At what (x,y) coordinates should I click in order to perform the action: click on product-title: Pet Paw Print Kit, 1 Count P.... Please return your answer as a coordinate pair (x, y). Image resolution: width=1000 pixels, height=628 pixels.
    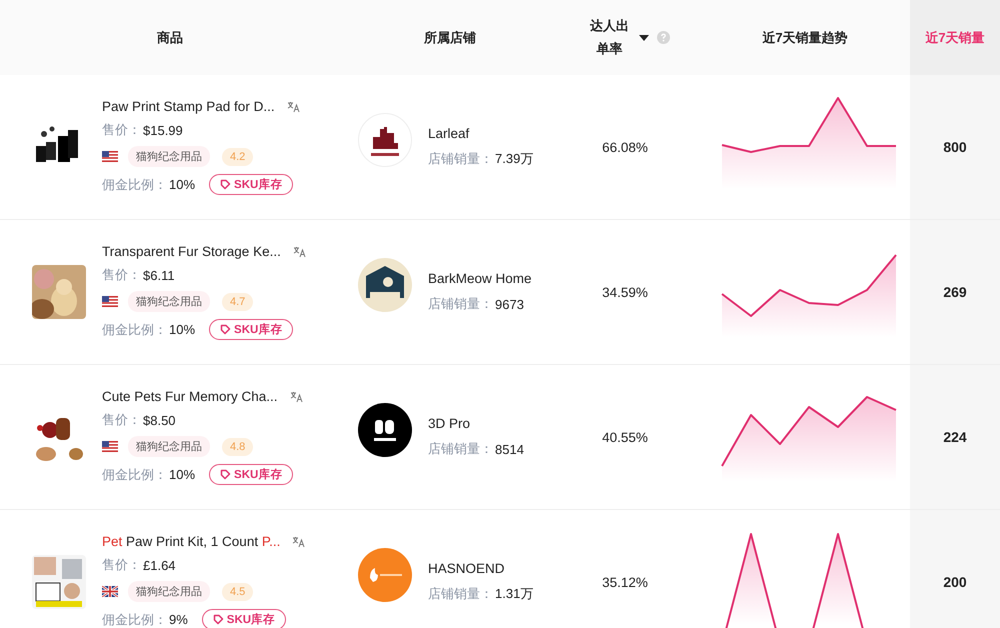
    Looking at the image, I should click on (191, 541).